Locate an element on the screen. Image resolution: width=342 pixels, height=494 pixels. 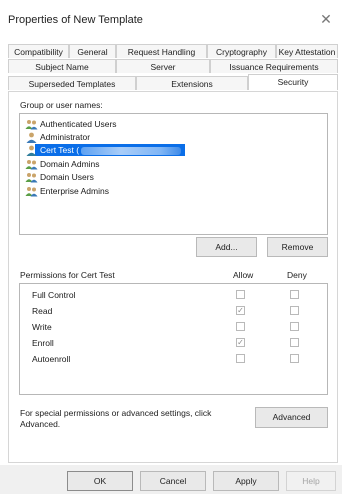
list-item-selected: Cert Test ( is located at coordinates (105, 150).